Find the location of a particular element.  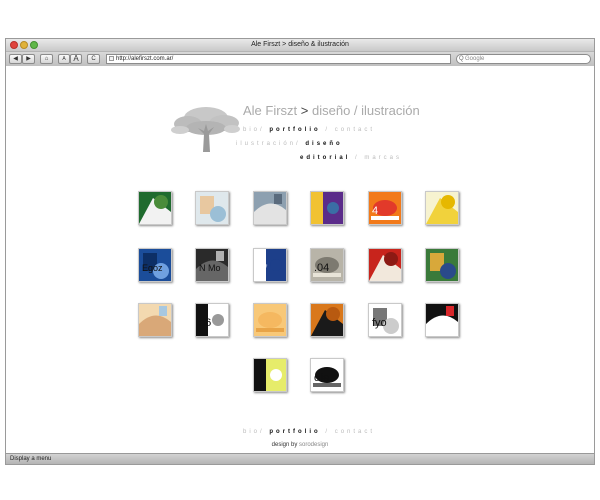

sub-nav-editorial: editorial / marcas is located at coordinates (351, 158).